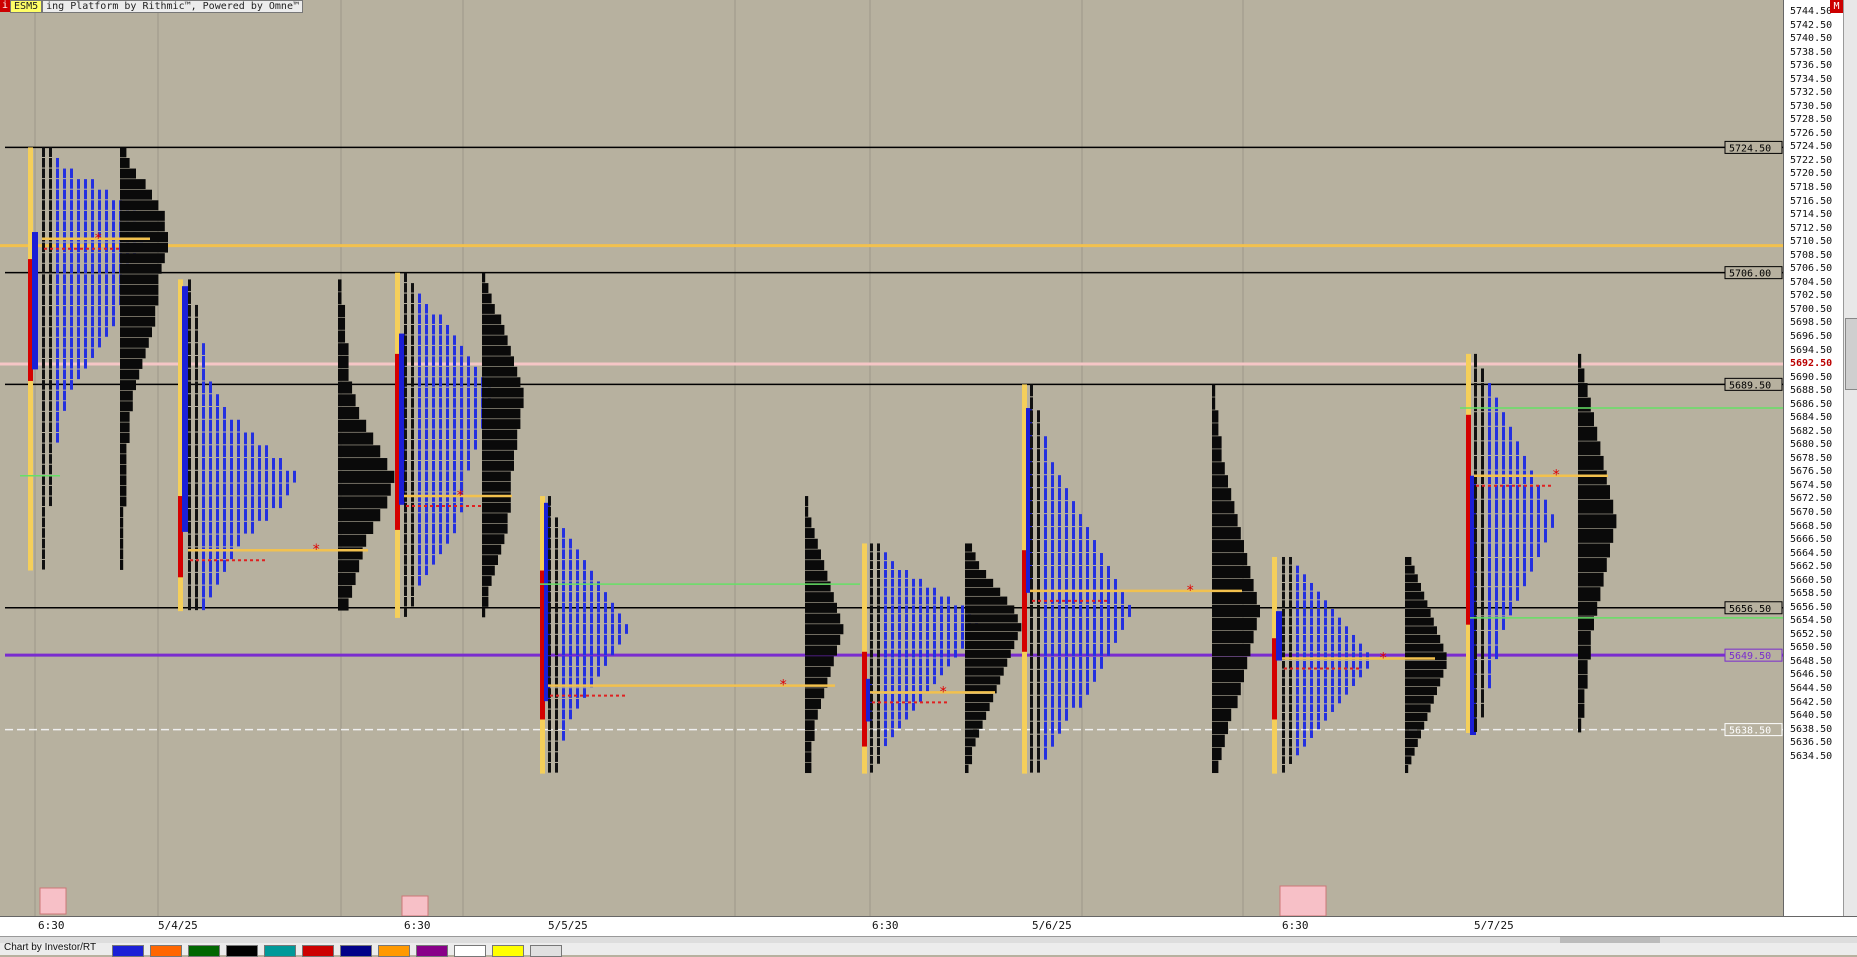 This screenshot has width=1857, height=957. I want to click on symbol-label: ESM5, so click(26, 6).